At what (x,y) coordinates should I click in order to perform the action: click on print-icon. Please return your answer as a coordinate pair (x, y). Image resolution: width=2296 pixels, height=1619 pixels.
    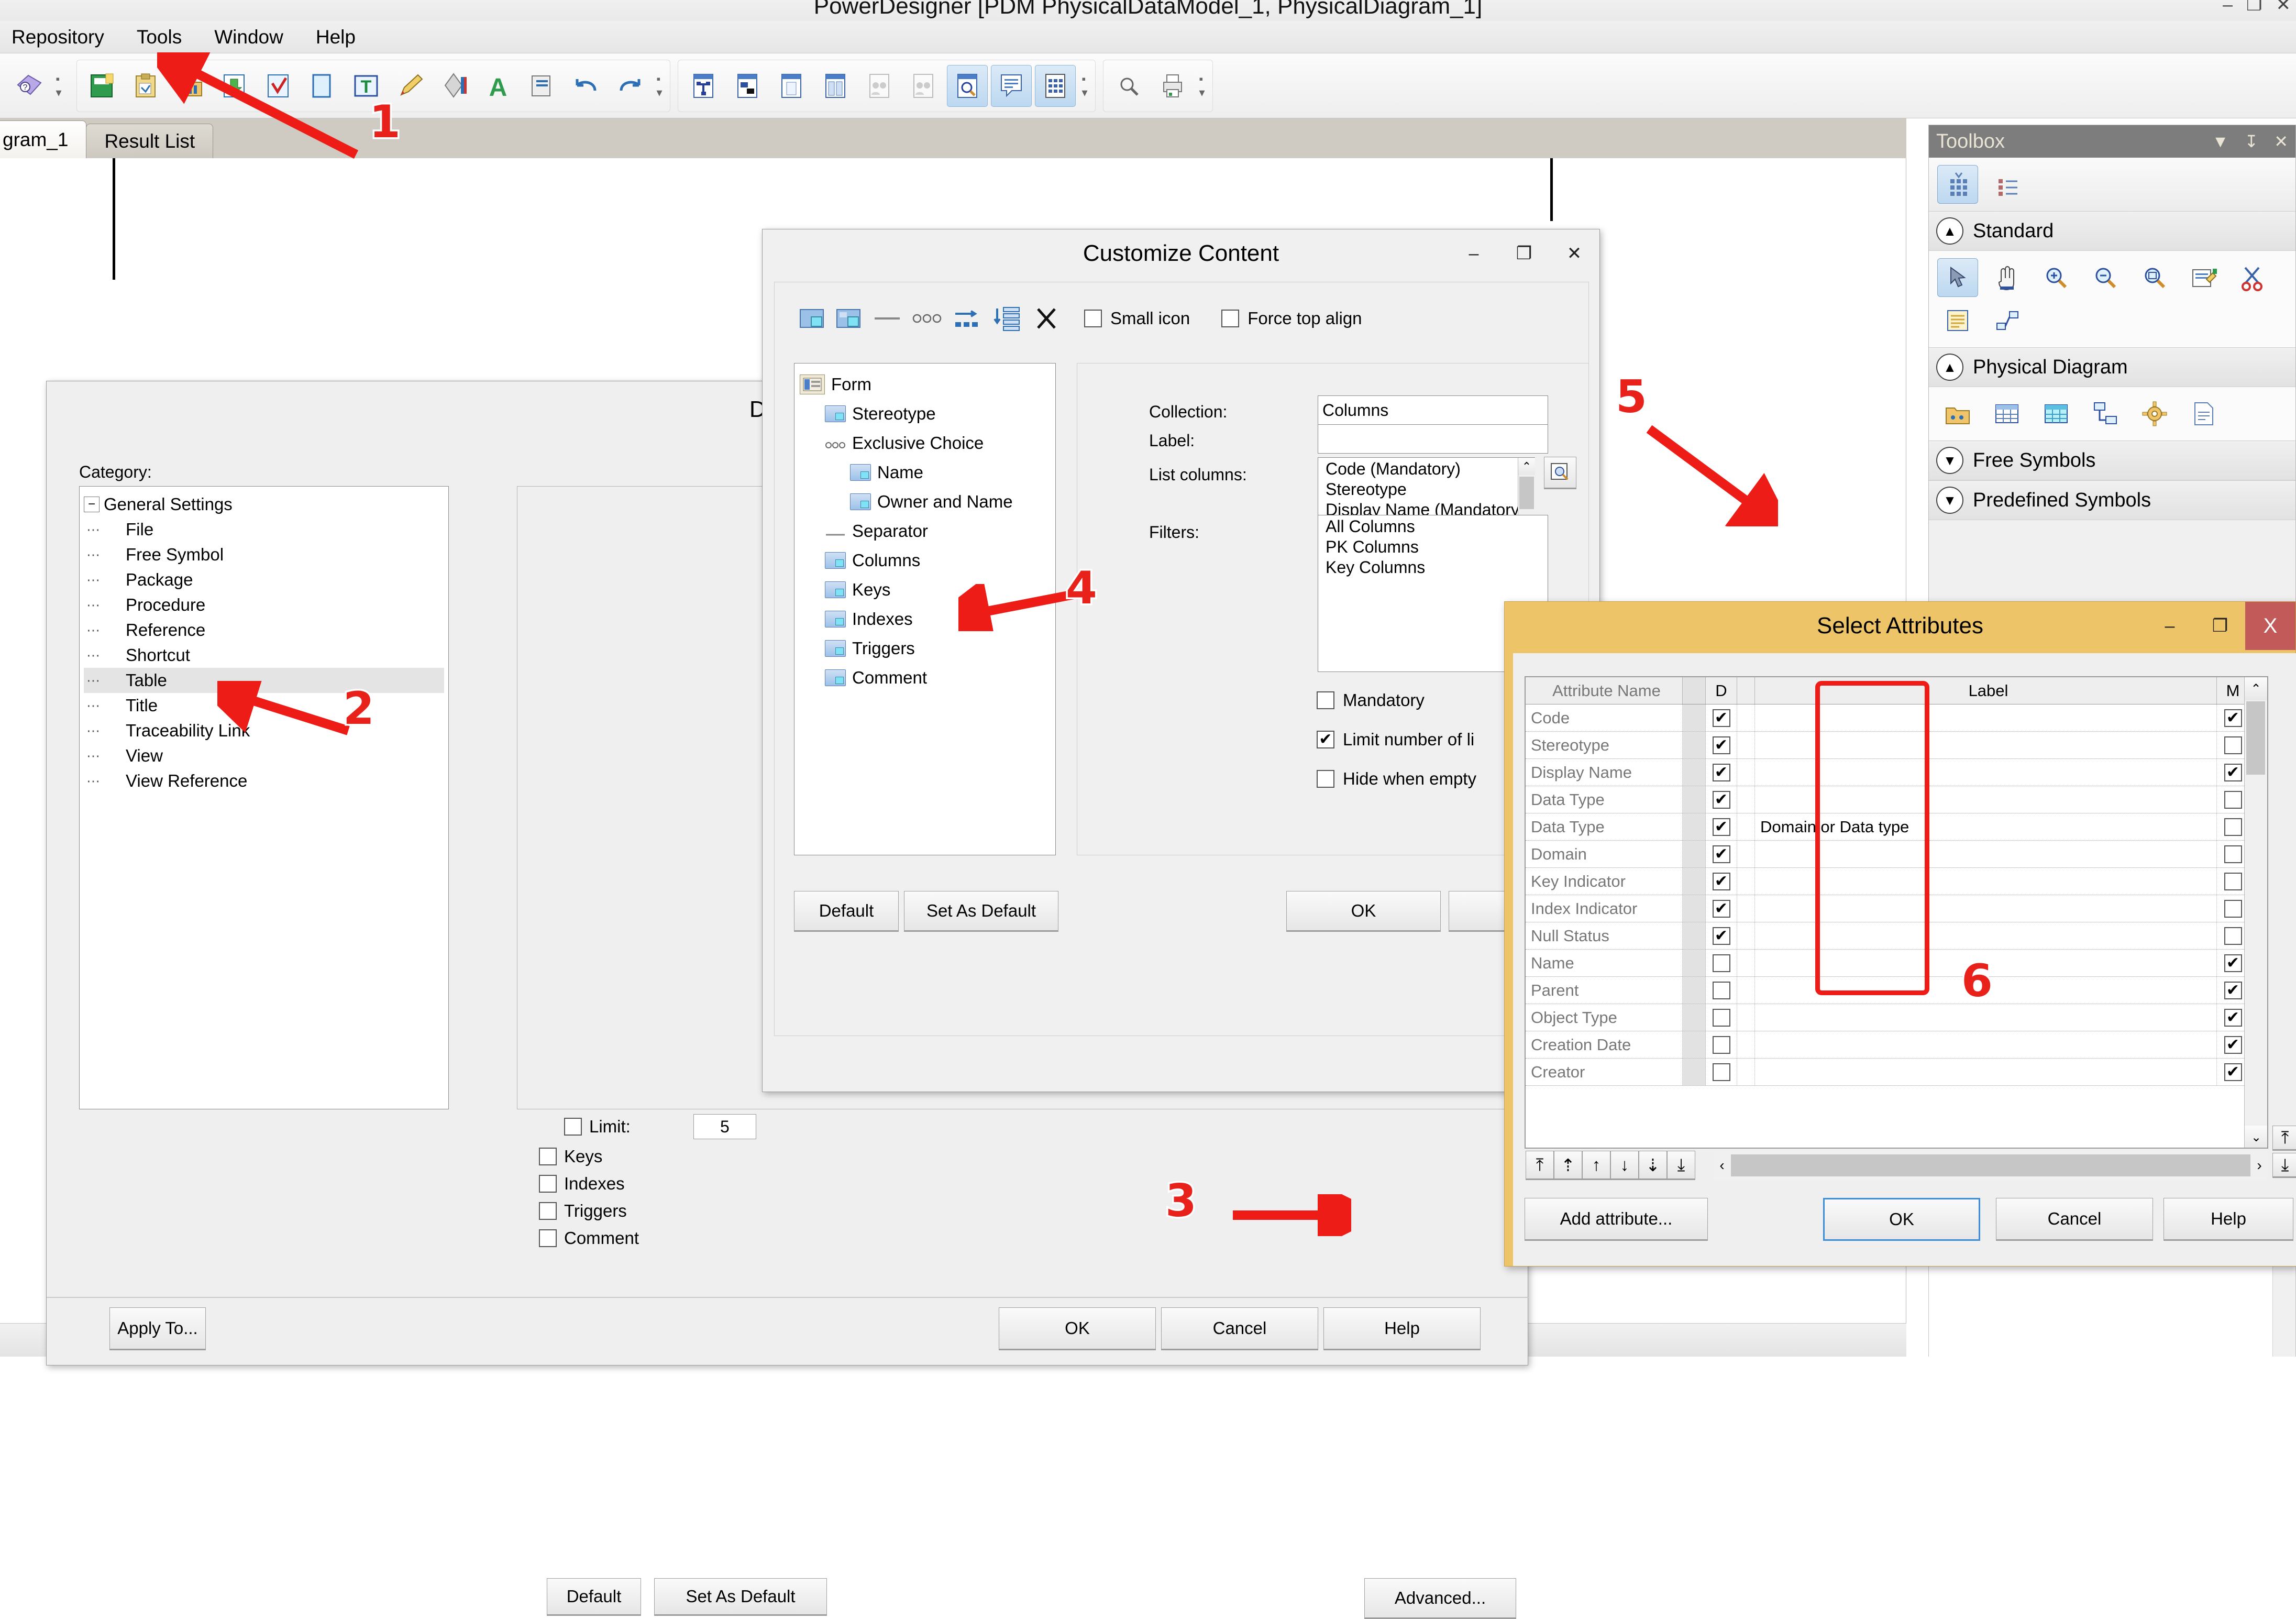
    Looking at the image, I should click on (1173, 86).